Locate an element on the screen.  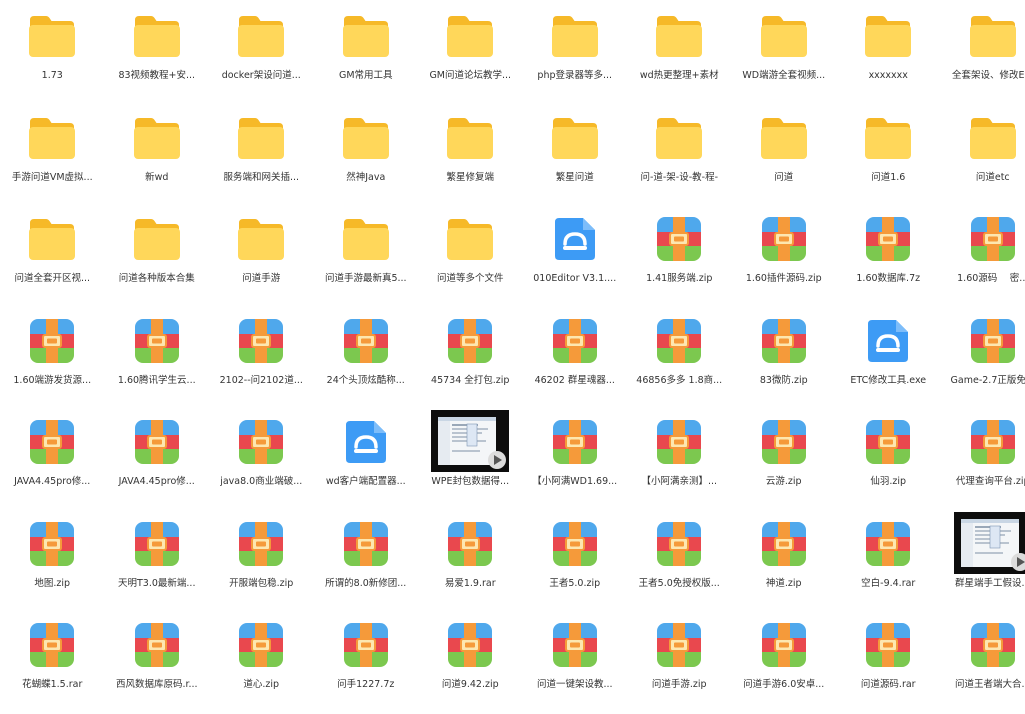
file-item: 1.60数据库.7z is located at coordinates (888, 254).